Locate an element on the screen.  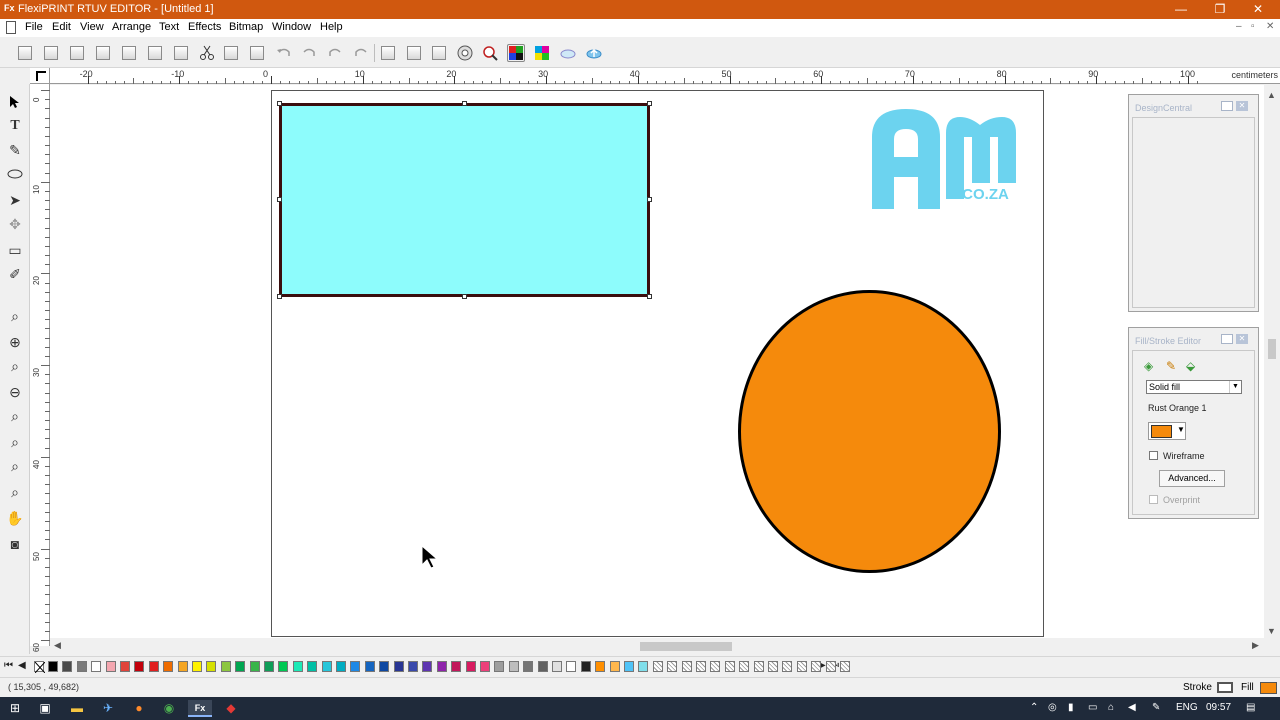
paste-icon is located at coordinates (257, 53).